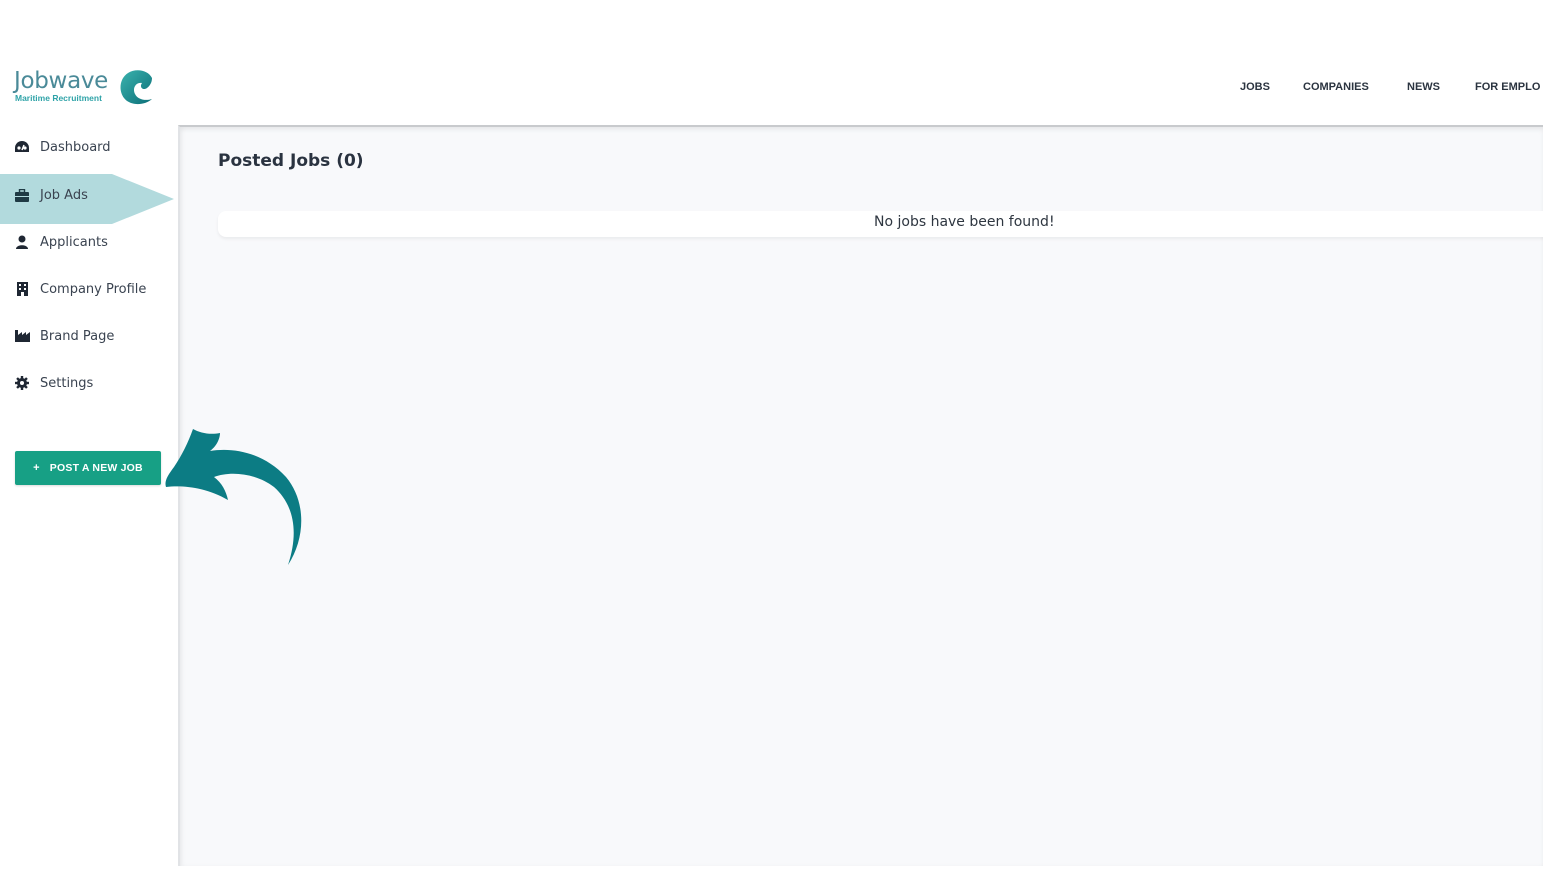  I want to click on sidebar-item-label: Company Profile, so click(93, 289).